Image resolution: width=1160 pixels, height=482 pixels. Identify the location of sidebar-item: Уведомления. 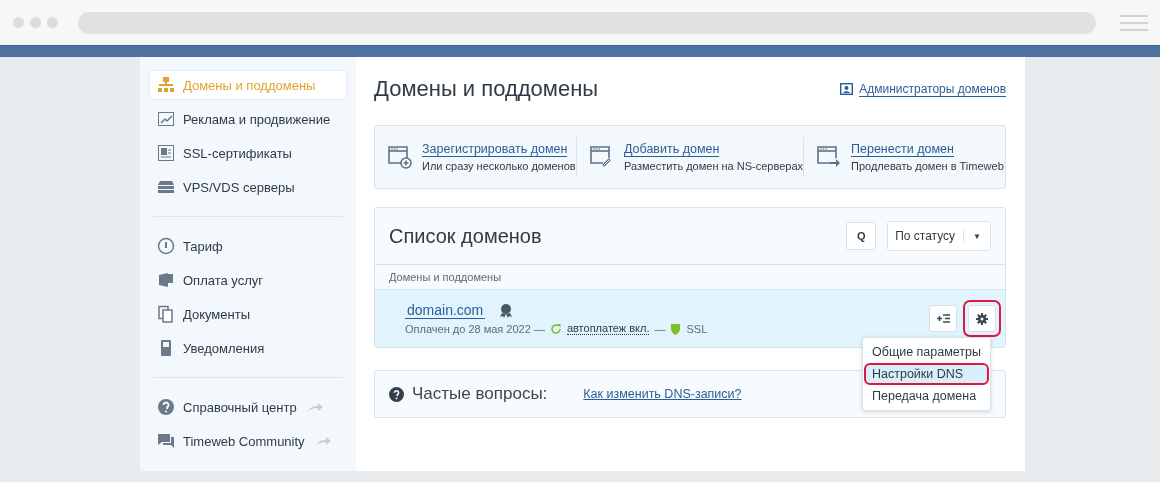
(248, 348).